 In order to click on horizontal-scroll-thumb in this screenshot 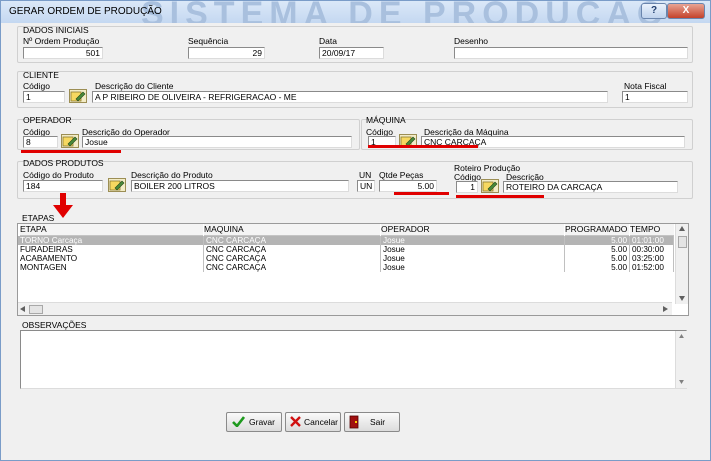, I will do `click(36, 309)`.